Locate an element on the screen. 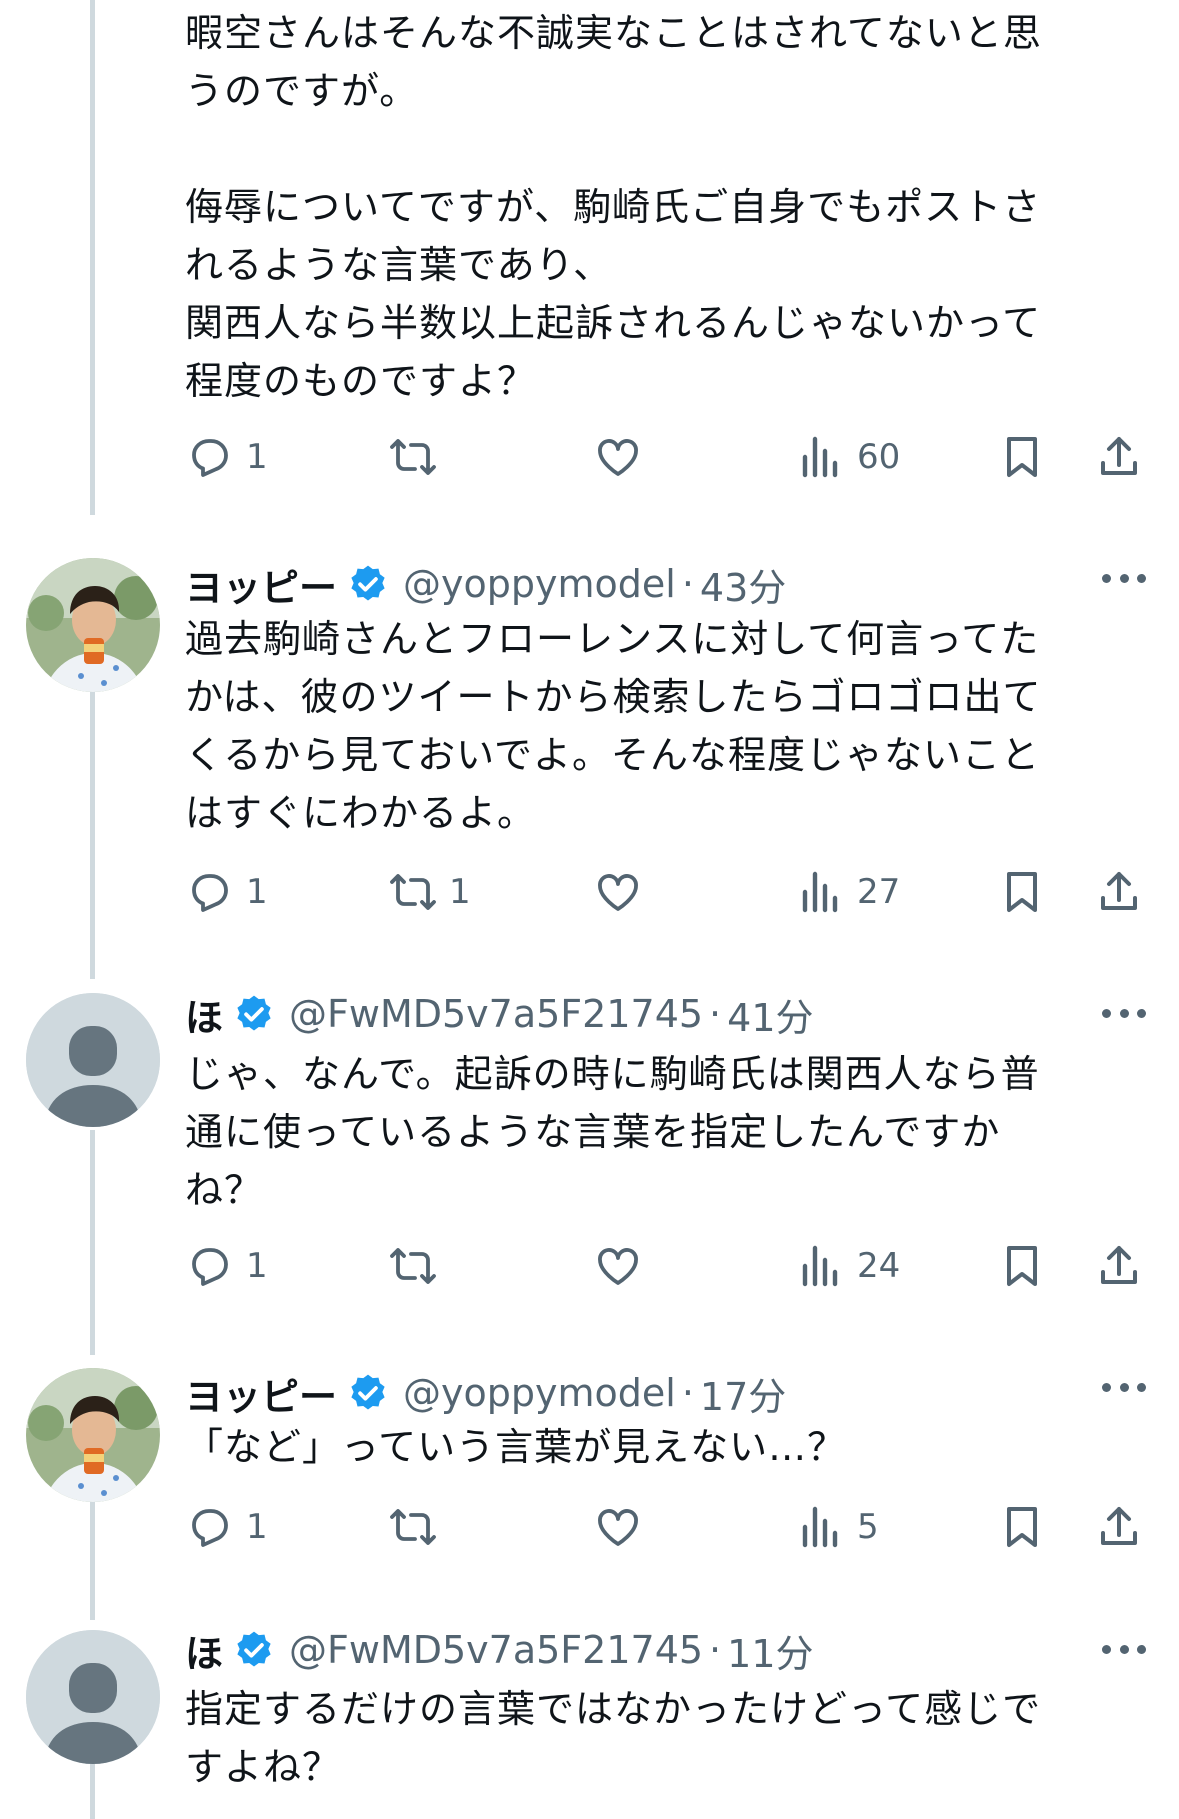 This screenshot has width=1179, height=1819. views-button: 60 is located at coordinates (848, 457).